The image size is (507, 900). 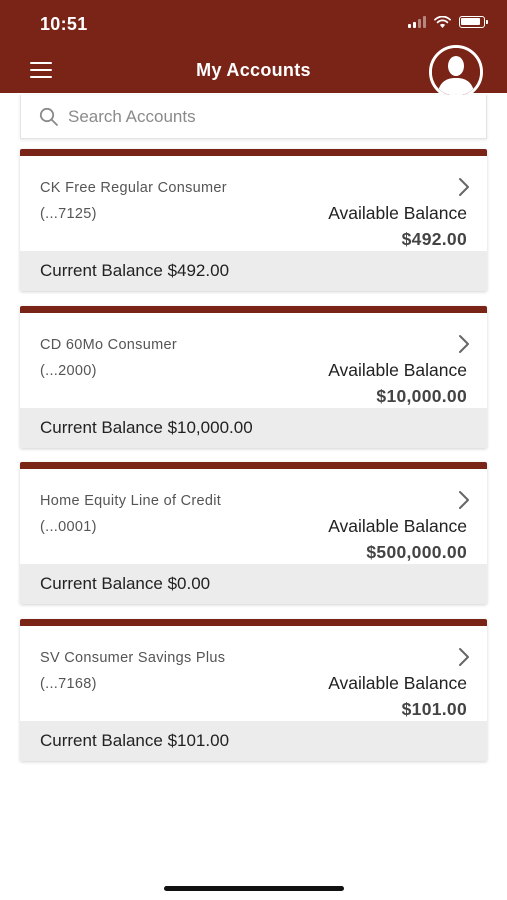 What do you see at coordinates (49, 117) in the screenshot?
I see `search-icon` at bounding box center [49, 117].